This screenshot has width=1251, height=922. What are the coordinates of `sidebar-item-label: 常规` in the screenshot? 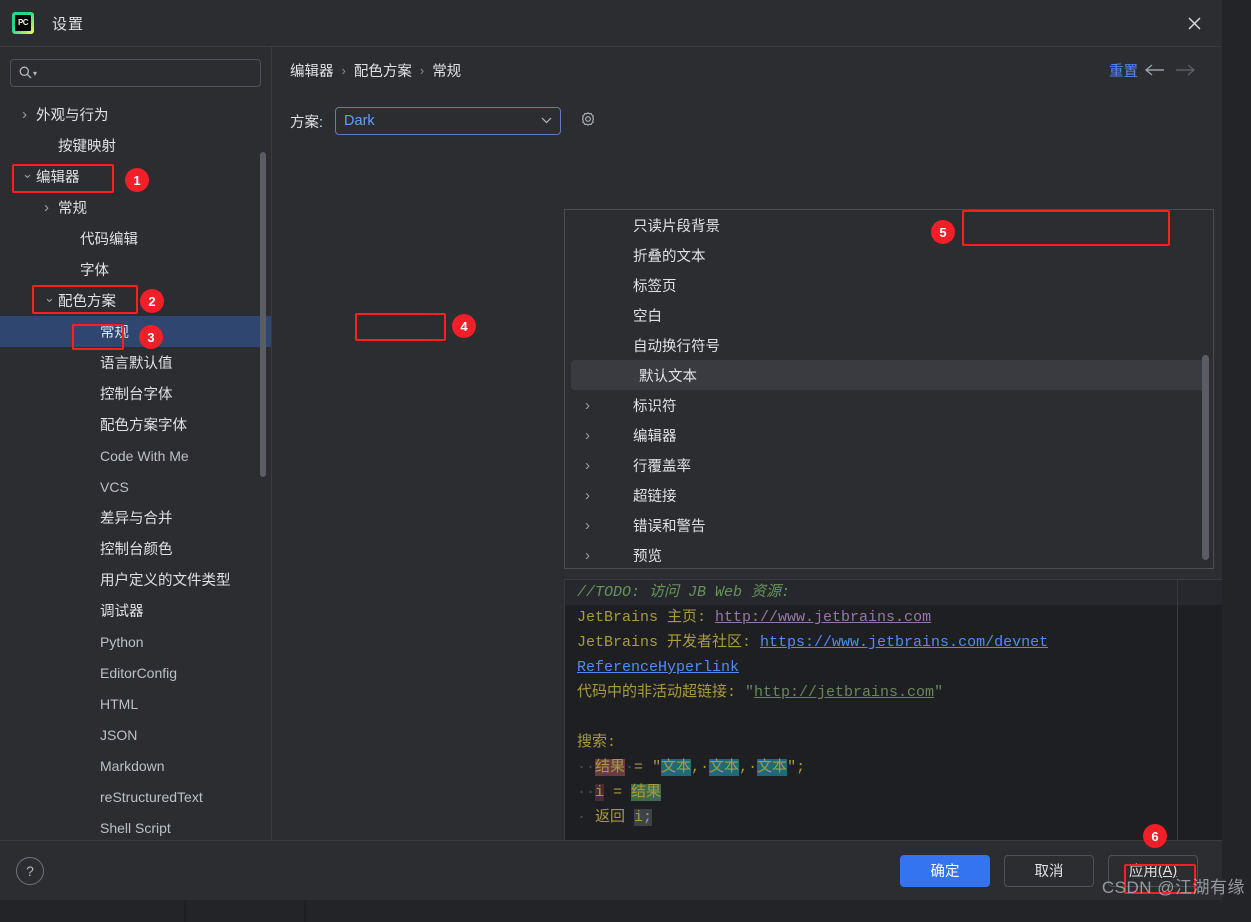 It's located at (72, 209).